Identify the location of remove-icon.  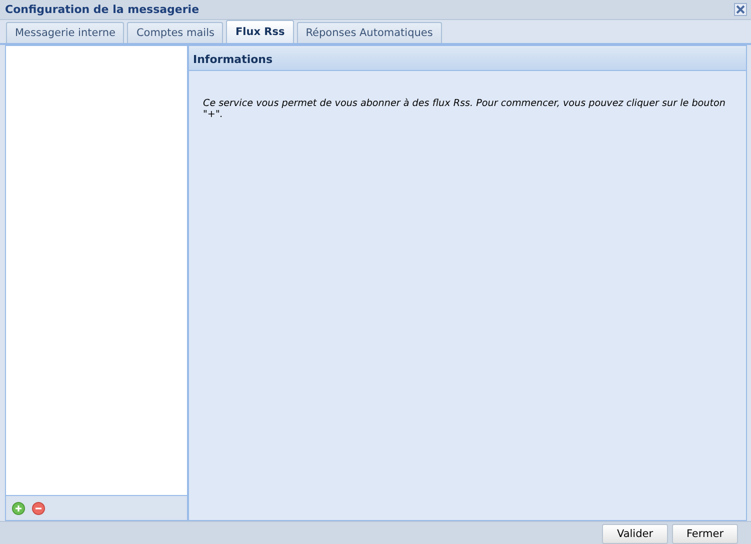
(38, 508).